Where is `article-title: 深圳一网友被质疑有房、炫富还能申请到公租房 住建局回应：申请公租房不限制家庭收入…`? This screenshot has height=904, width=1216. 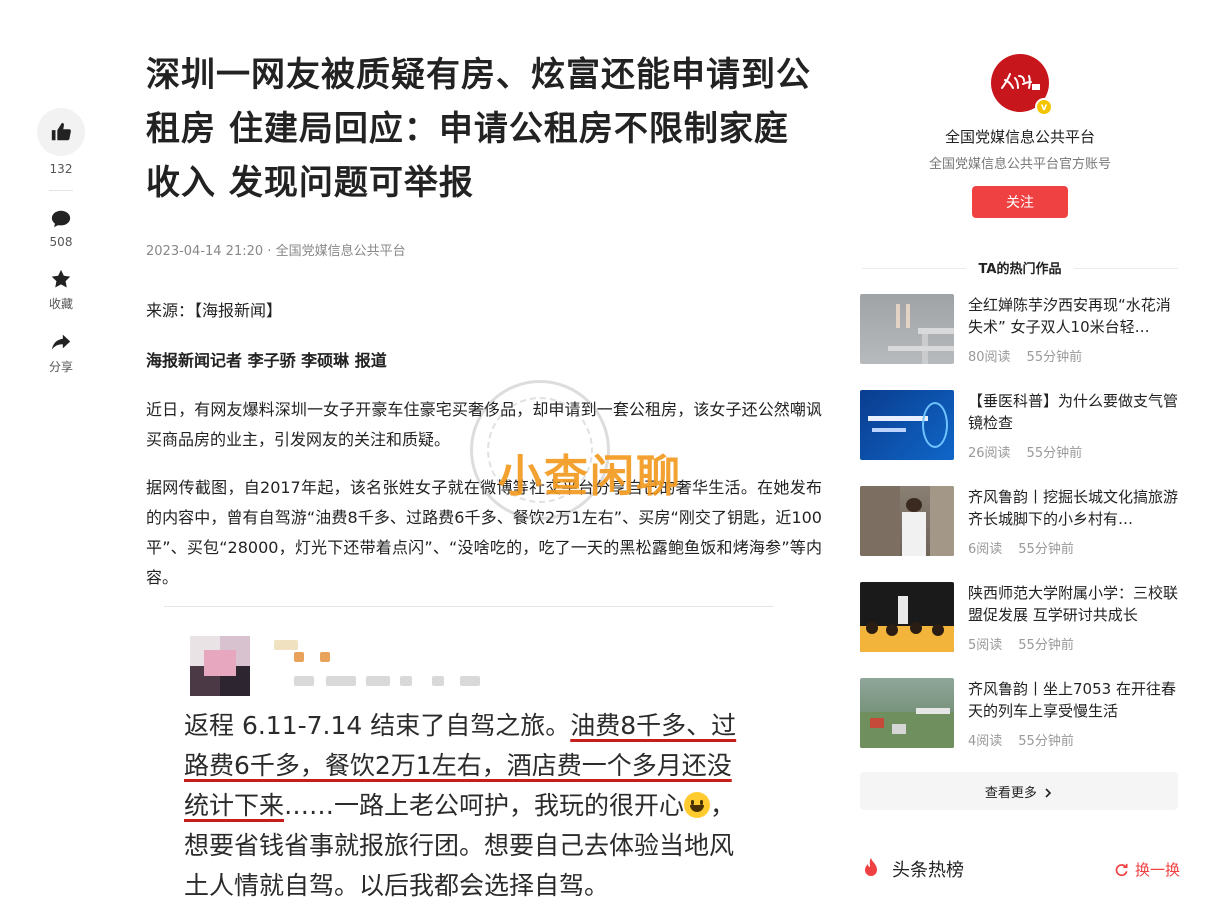
article-title: 深圳一网友被质疑有房、炫富还能申请到公租房 住建局回应：申请公租房不限制家庭收入… is located at coordinates (478, 129).